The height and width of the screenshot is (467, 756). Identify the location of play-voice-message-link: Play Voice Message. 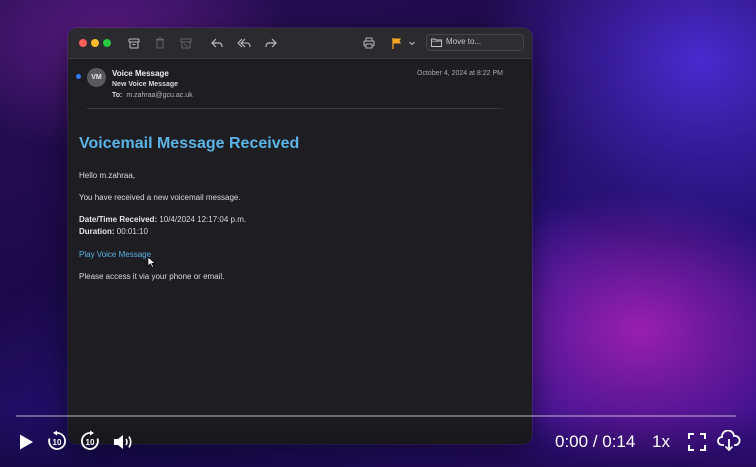
(294, 255).